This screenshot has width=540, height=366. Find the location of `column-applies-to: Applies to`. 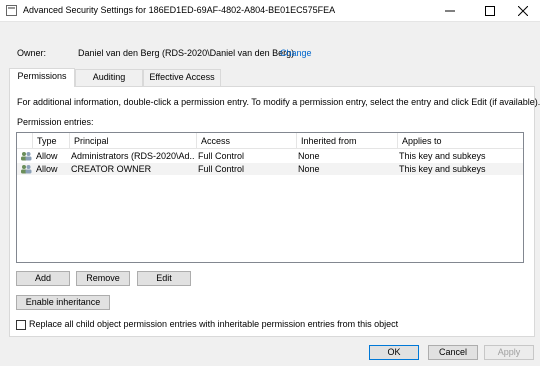

column-applies-to: Applies to is located at coordinates (460, 141).